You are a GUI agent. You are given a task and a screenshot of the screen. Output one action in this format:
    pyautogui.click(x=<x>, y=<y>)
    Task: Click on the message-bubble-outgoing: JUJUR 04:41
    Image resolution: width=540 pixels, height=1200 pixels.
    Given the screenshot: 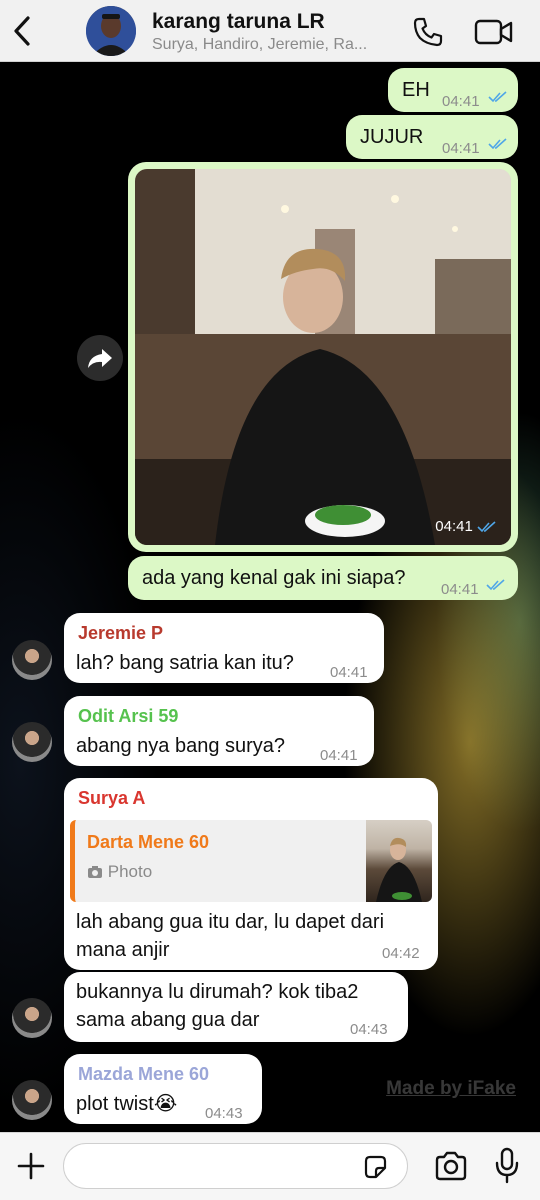 What is the action you would take?
    pyautogui.click(x=432, y=137)
    